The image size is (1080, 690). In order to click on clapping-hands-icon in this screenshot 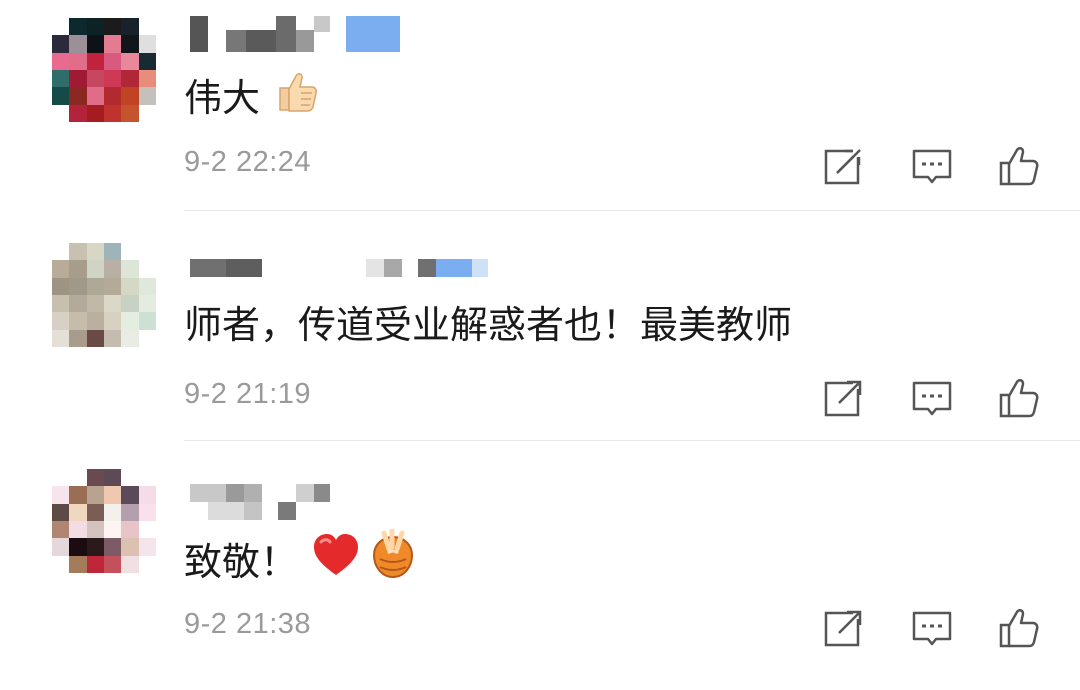, I will do `click(393, 561)`.